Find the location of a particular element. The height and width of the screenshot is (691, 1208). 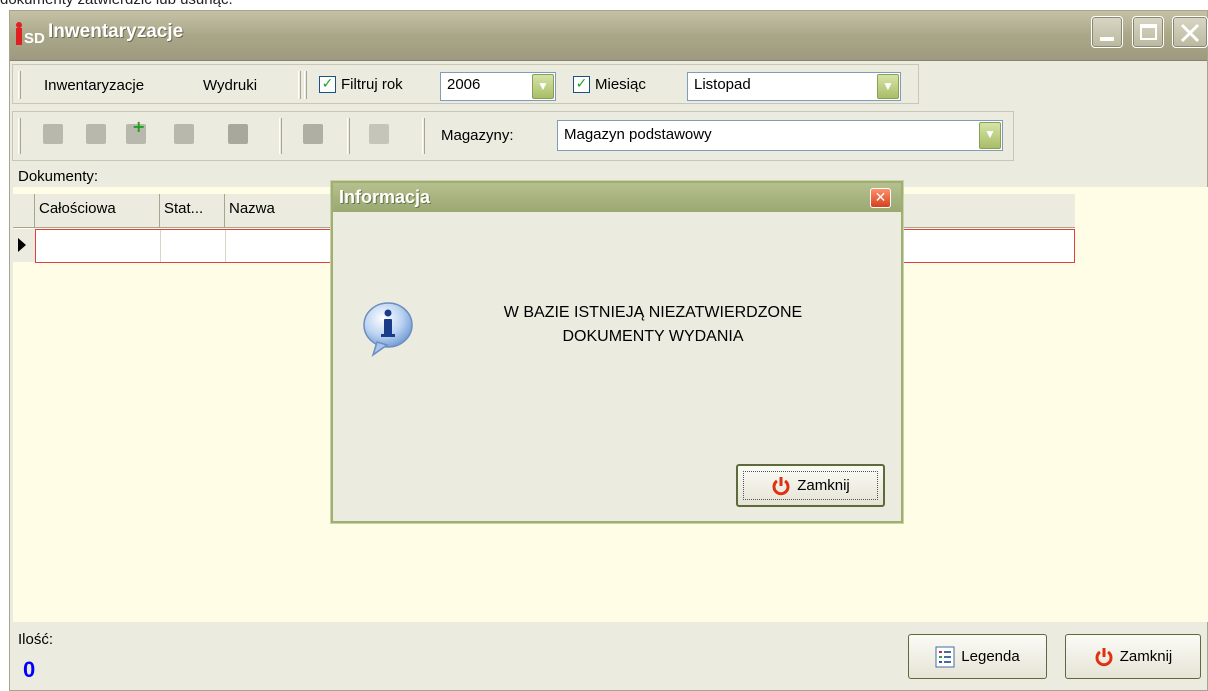

close-icon is located at coordinates (1190, 33).